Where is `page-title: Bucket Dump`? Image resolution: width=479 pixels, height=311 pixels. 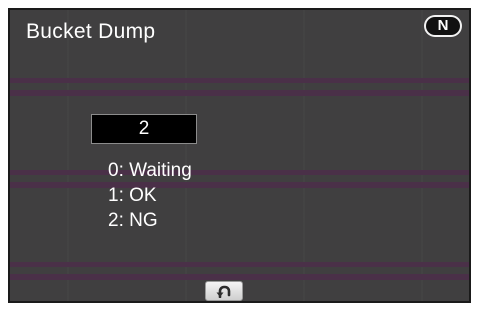 page-title: Bucket Dump is located at coordinates (91, 31).